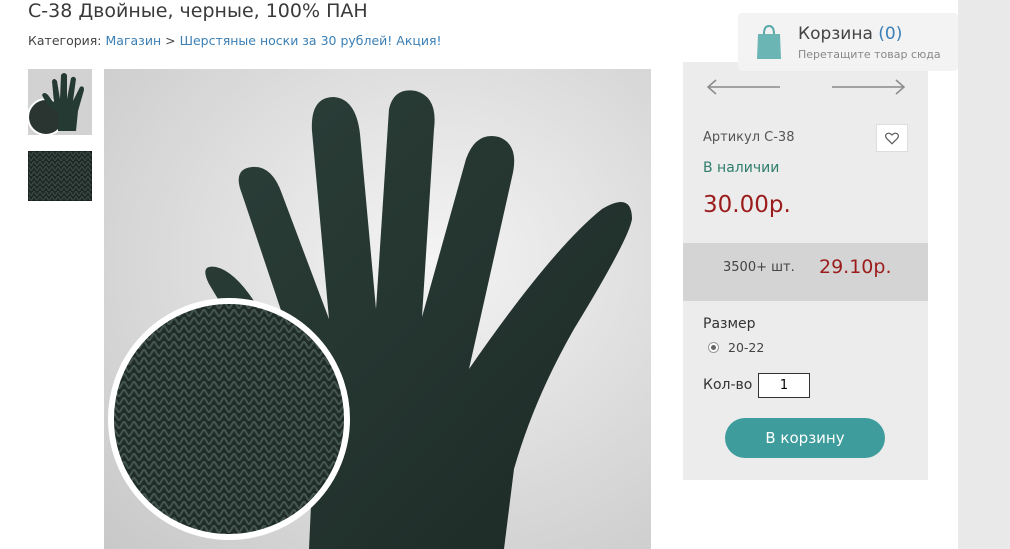  What do you see at coordinates (741, 168) in the screenshot?
I see `stock-status: В наличии` at bounding box center [741, 168].